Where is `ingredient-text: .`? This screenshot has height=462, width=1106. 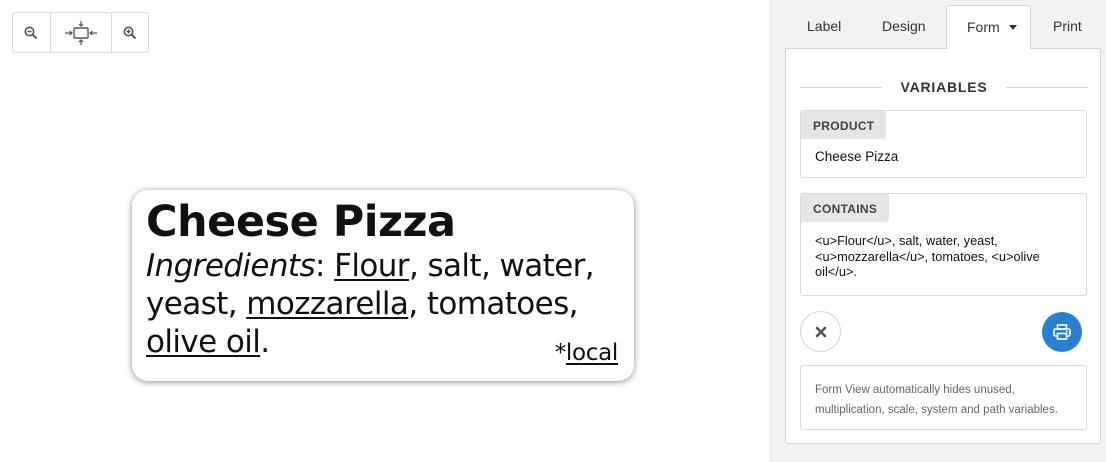
ingredient-text: . is located at coordinates (265, 342).